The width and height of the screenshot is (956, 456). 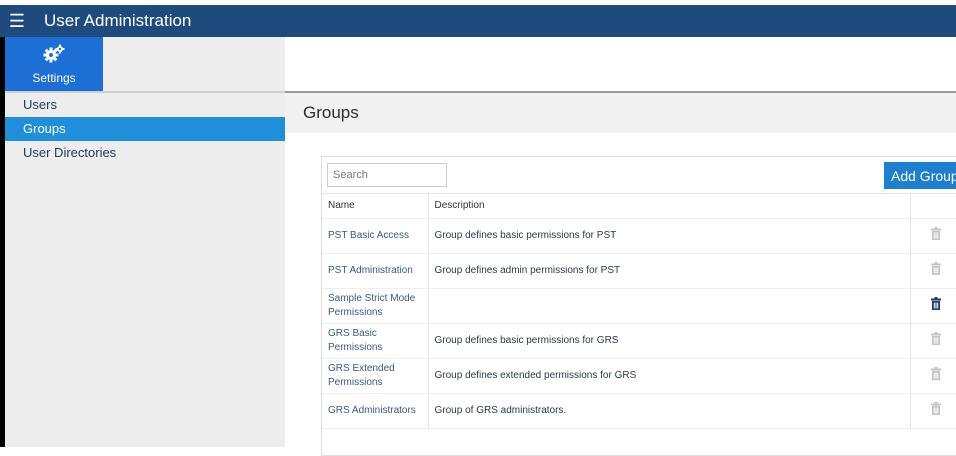 What do you see at coordinates (669, 271) in the screenshot?
I see `group-description-cell: Group defines admin permissions for PST` at bounding box center [669, 271].